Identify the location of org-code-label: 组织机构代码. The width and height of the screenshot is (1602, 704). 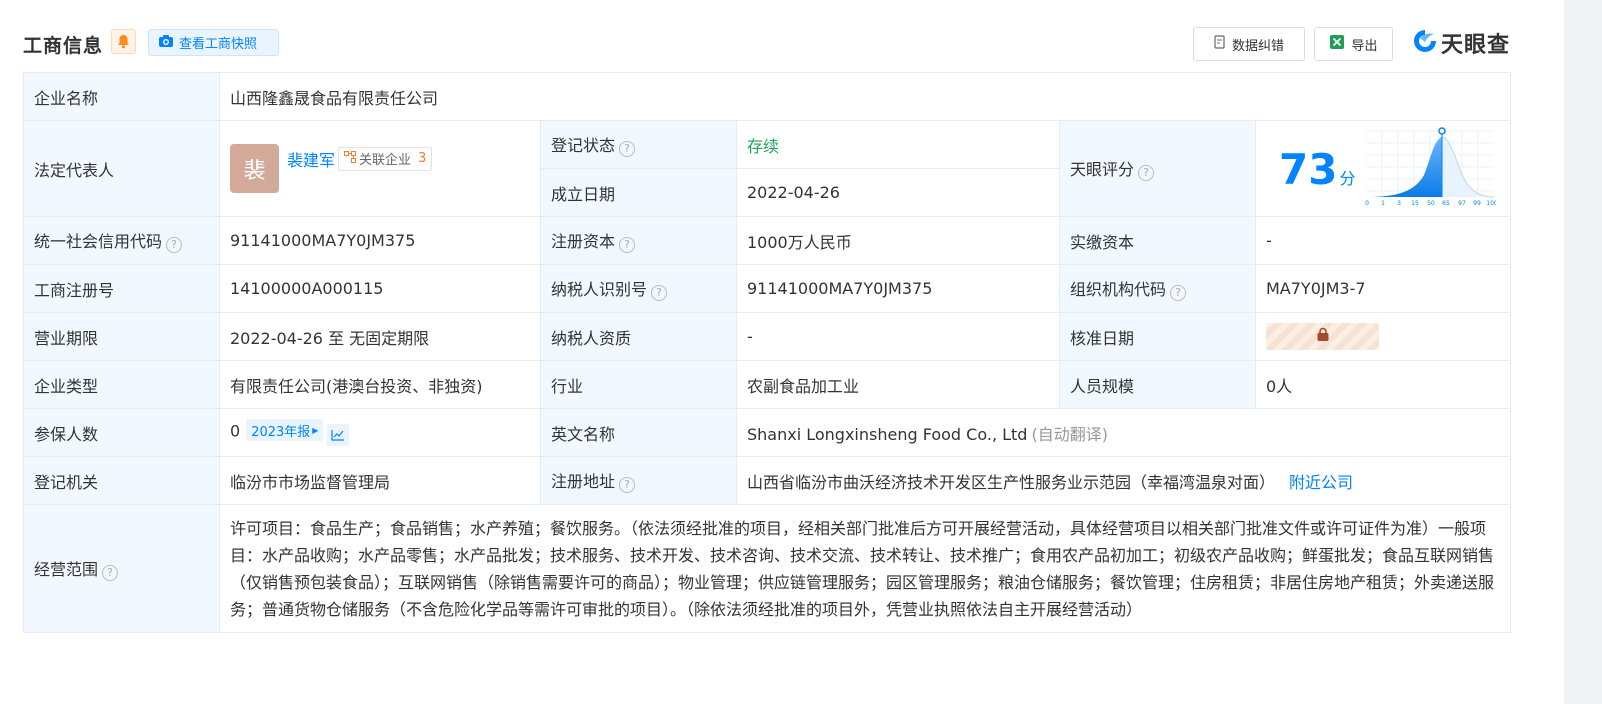
(1118, 289).